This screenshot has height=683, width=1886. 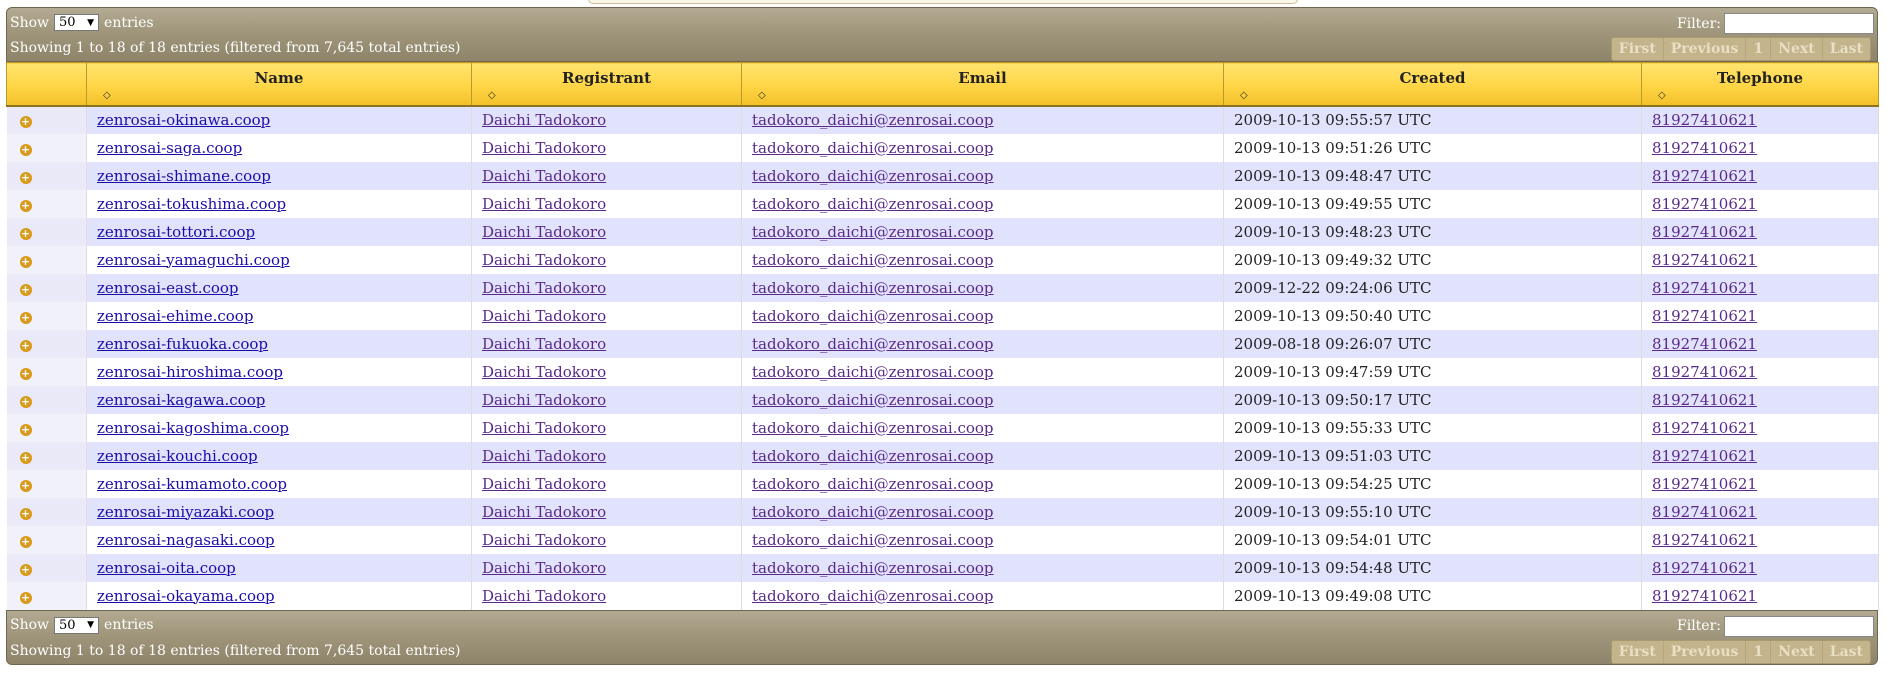 What do you see at coordinates (1846, 49) in the screenshot?
I see `pager-last-button: Last` at bounding box center [1846, 49].